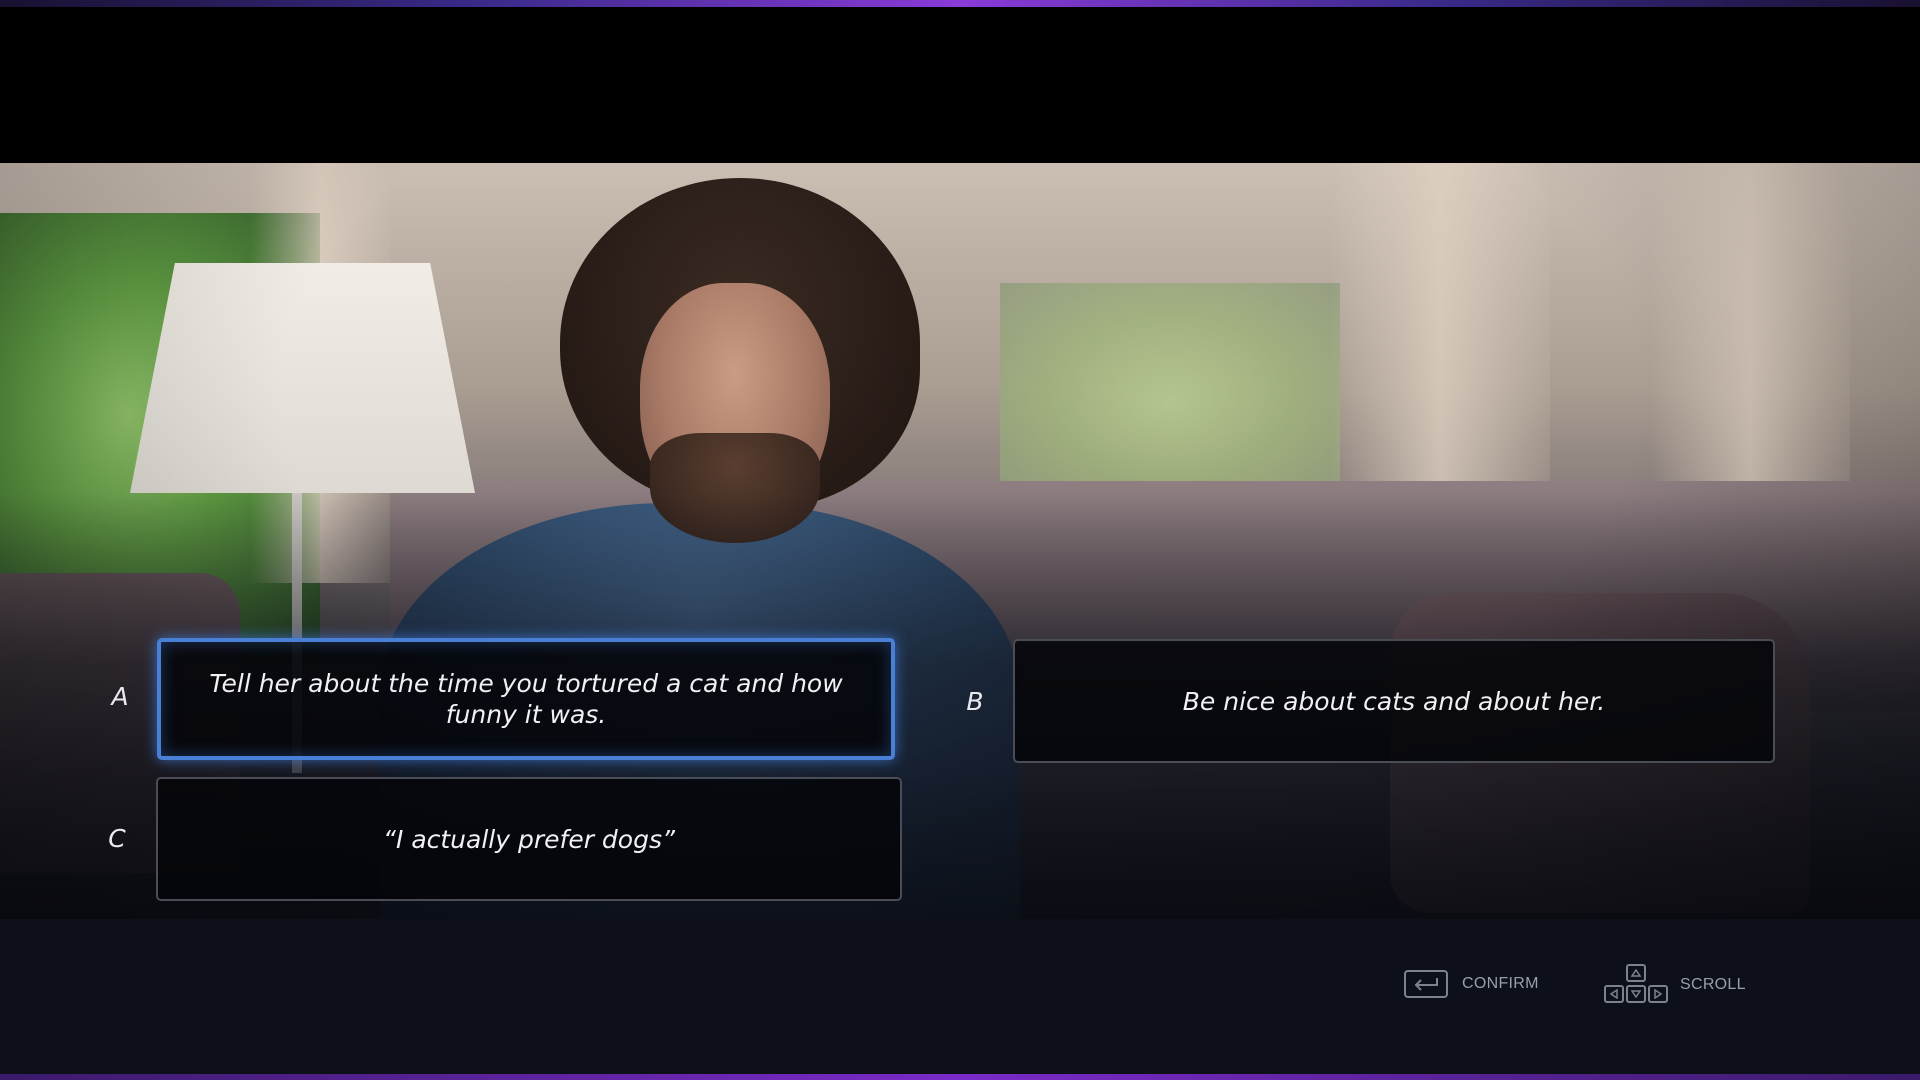  I want to click on choice-a-letter: A, so click(120, 696).